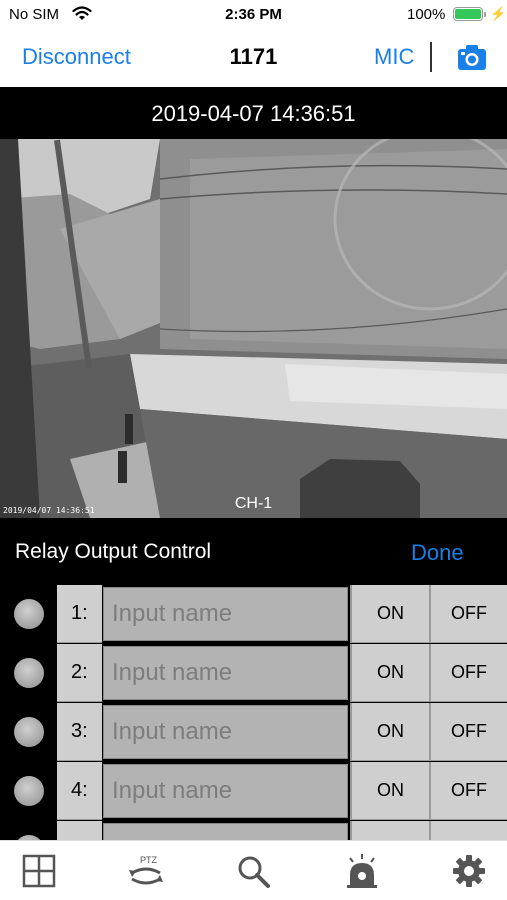 This screenshot has width=507, height=900. I want to click on battery-percent: 100%, so click(426, 14).